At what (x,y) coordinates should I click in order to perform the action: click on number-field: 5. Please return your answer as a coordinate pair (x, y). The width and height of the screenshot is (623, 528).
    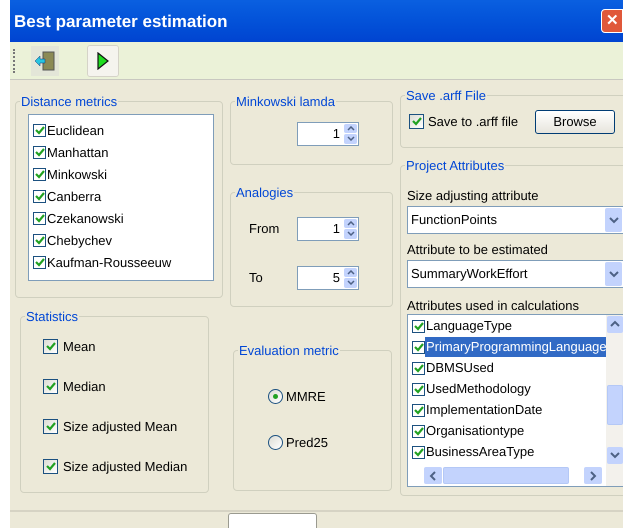
    Looking at the image, I should click on (328, 278).